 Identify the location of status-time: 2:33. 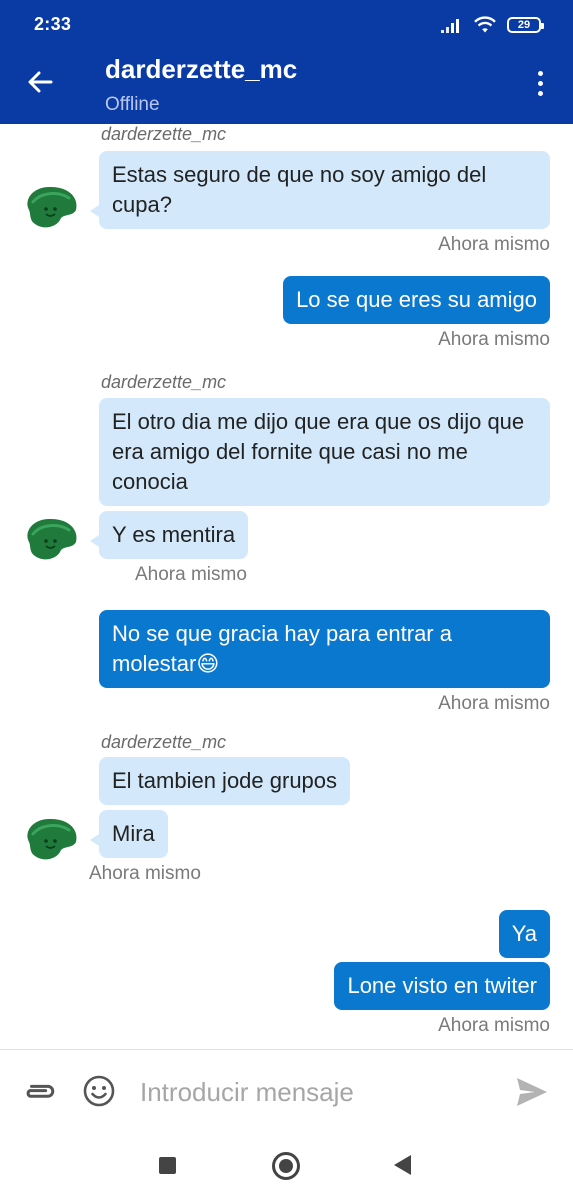
(53, 24).